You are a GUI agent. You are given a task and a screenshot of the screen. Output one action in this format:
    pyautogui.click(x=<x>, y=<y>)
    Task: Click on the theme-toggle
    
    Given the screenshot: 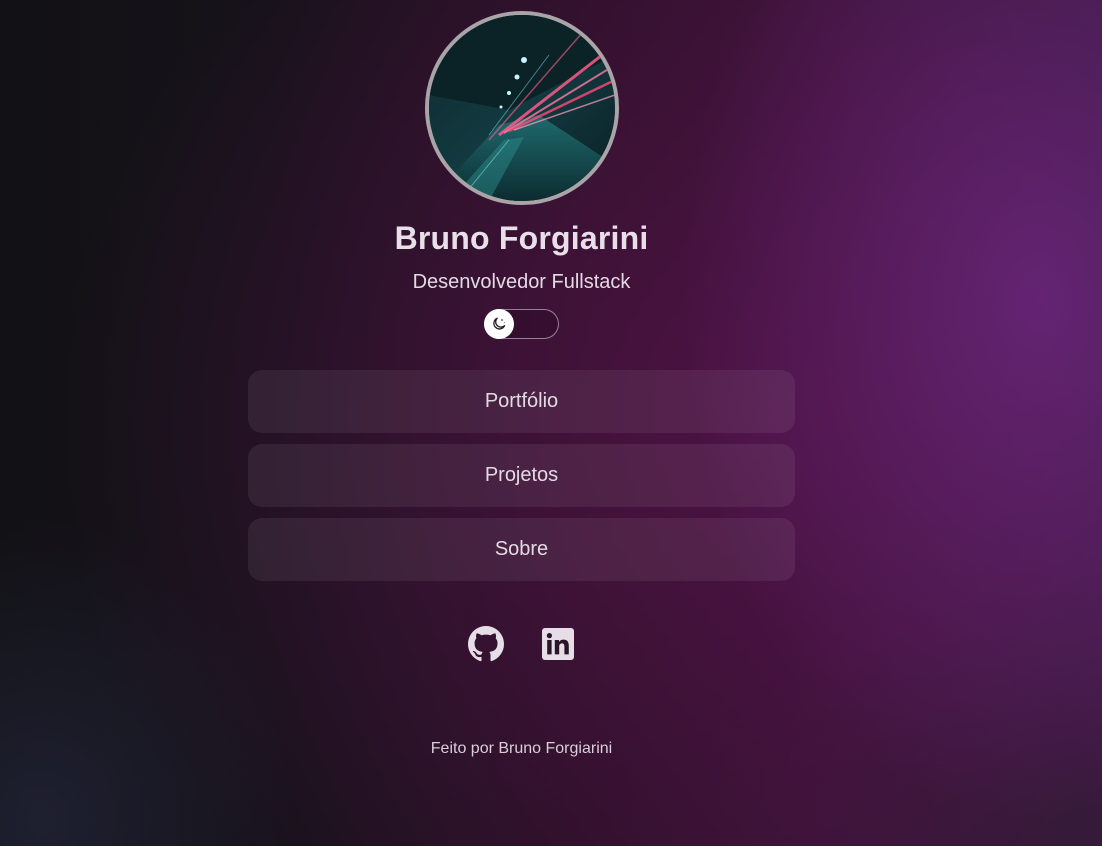 What is the action you would take?
    pyautogui.click(x=521, y=324)
    